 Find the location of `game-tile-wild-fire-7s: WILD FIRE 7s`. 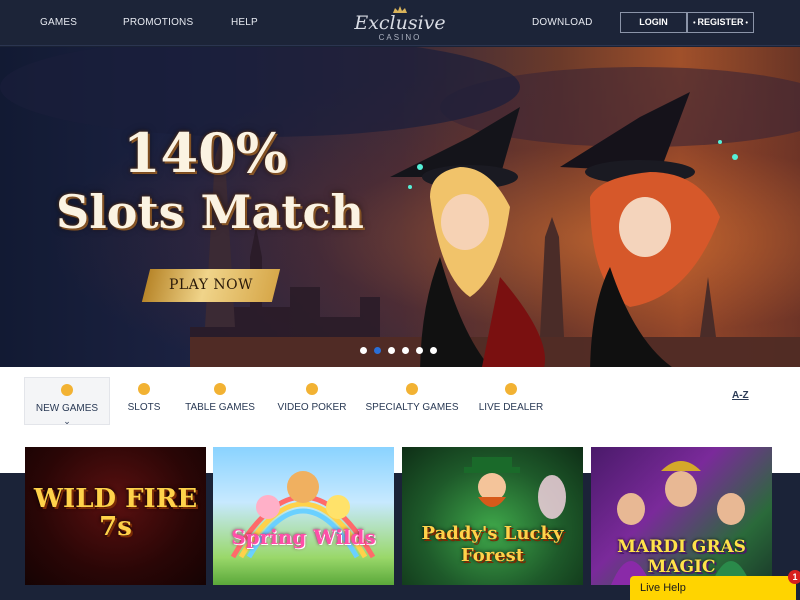

game-tile-wild-fire-7s: WILD FIRE 7s is located at coordinates (115, 516).